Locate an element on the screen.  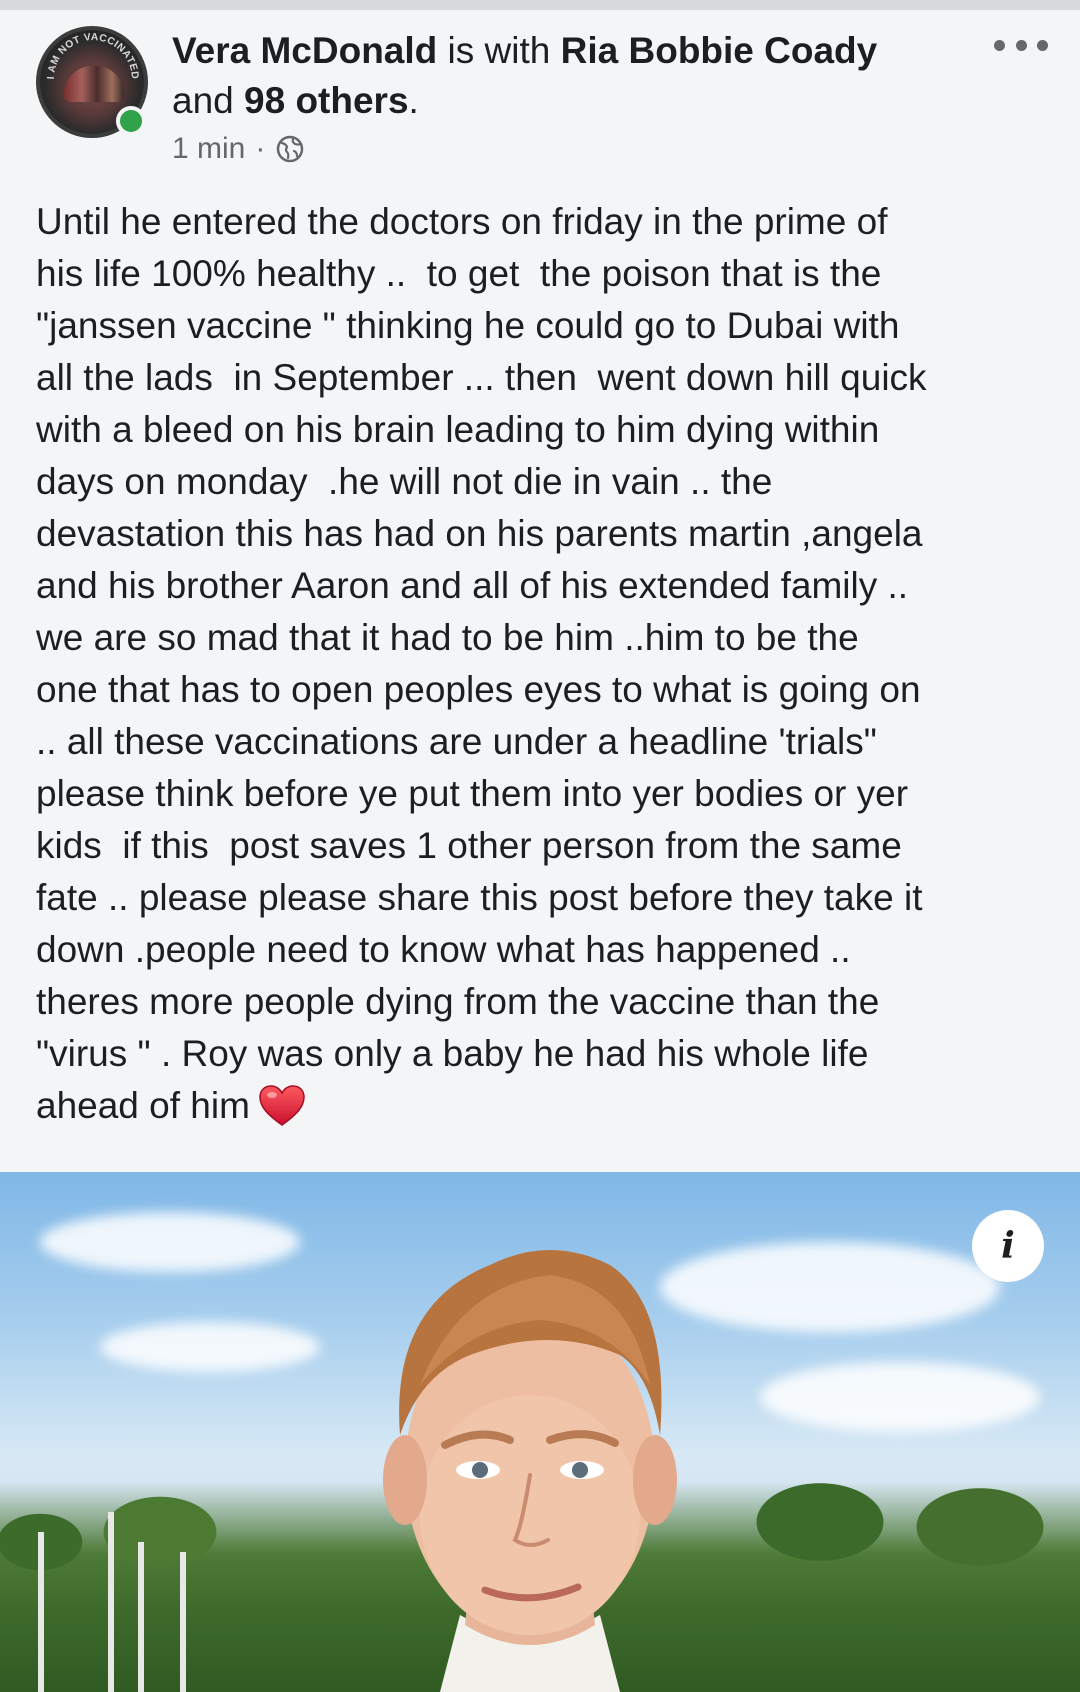
tagged-person-link: Ria Bobbie Coady is located at coordinates (719, 50).